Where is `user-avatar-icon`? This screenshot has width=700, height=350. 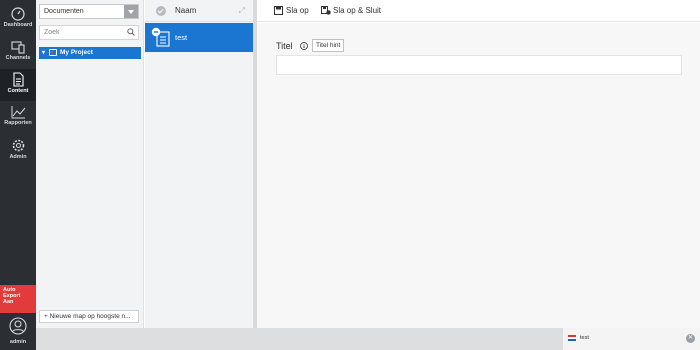 user-avatar-icon is located at coordinates (18, 326).